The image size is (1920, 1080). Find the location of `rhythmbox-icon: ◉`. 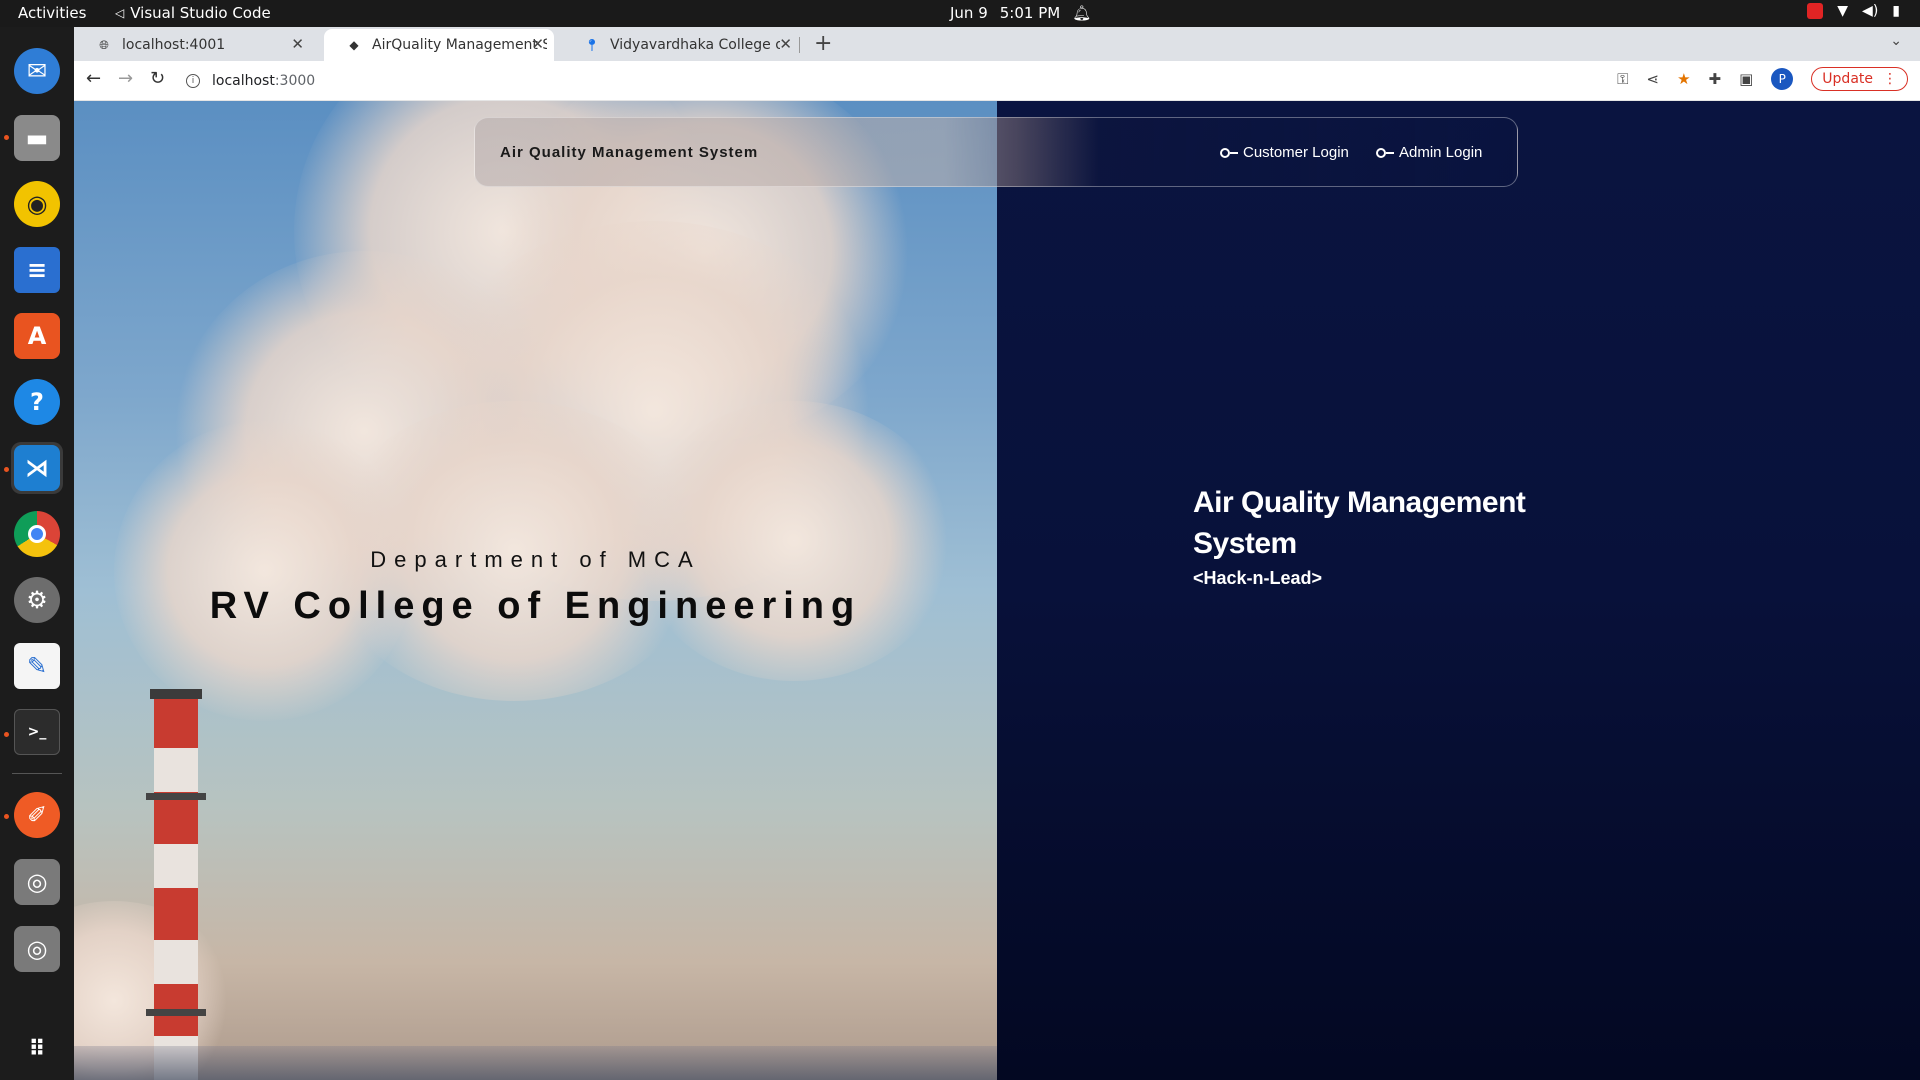

rhythmbox-icon: ◉ is located at coordinates (37, 204).